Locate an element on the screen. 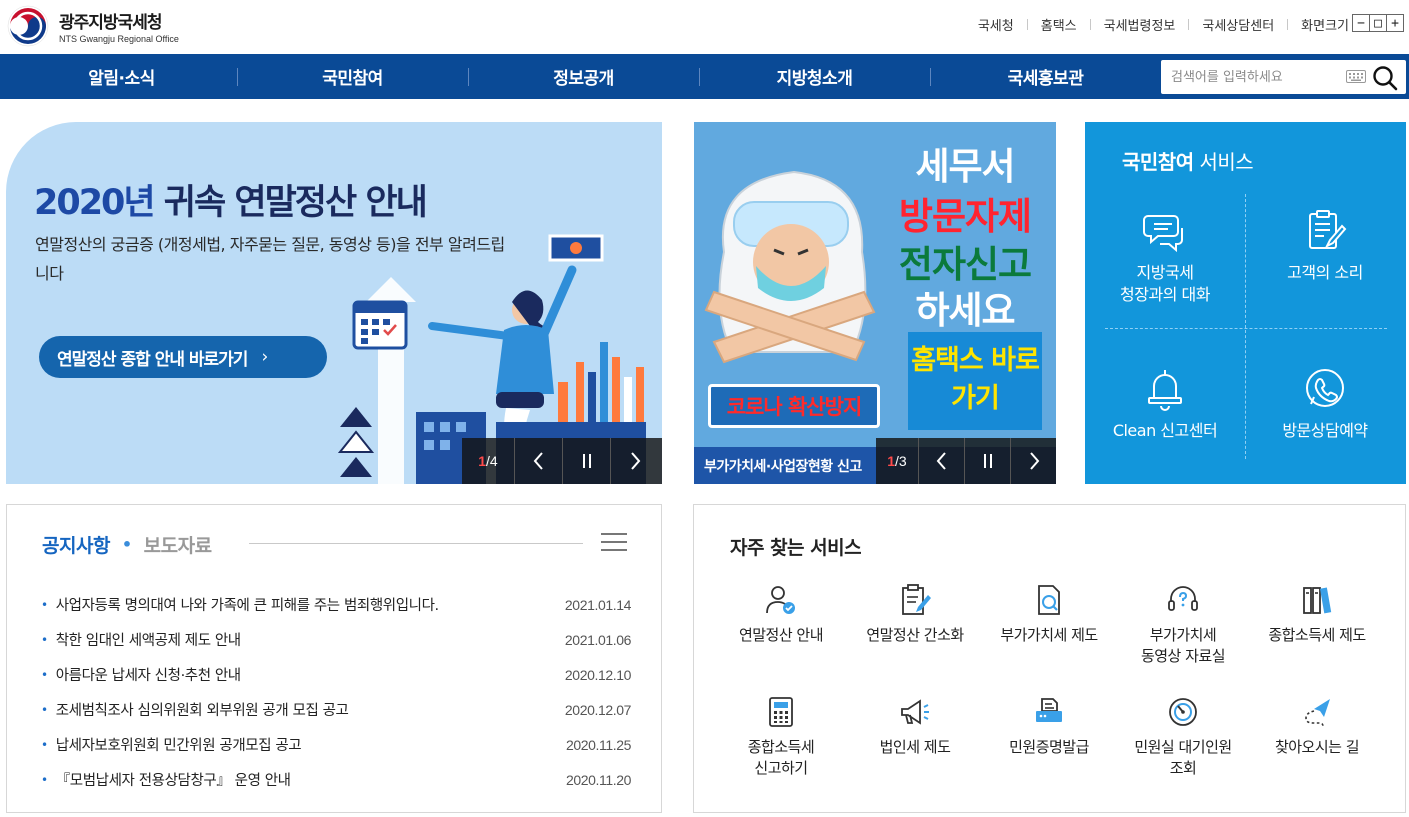 The width and height of the screenshot is (1409, 817). search-icon is located at coordinates (1385, 78).